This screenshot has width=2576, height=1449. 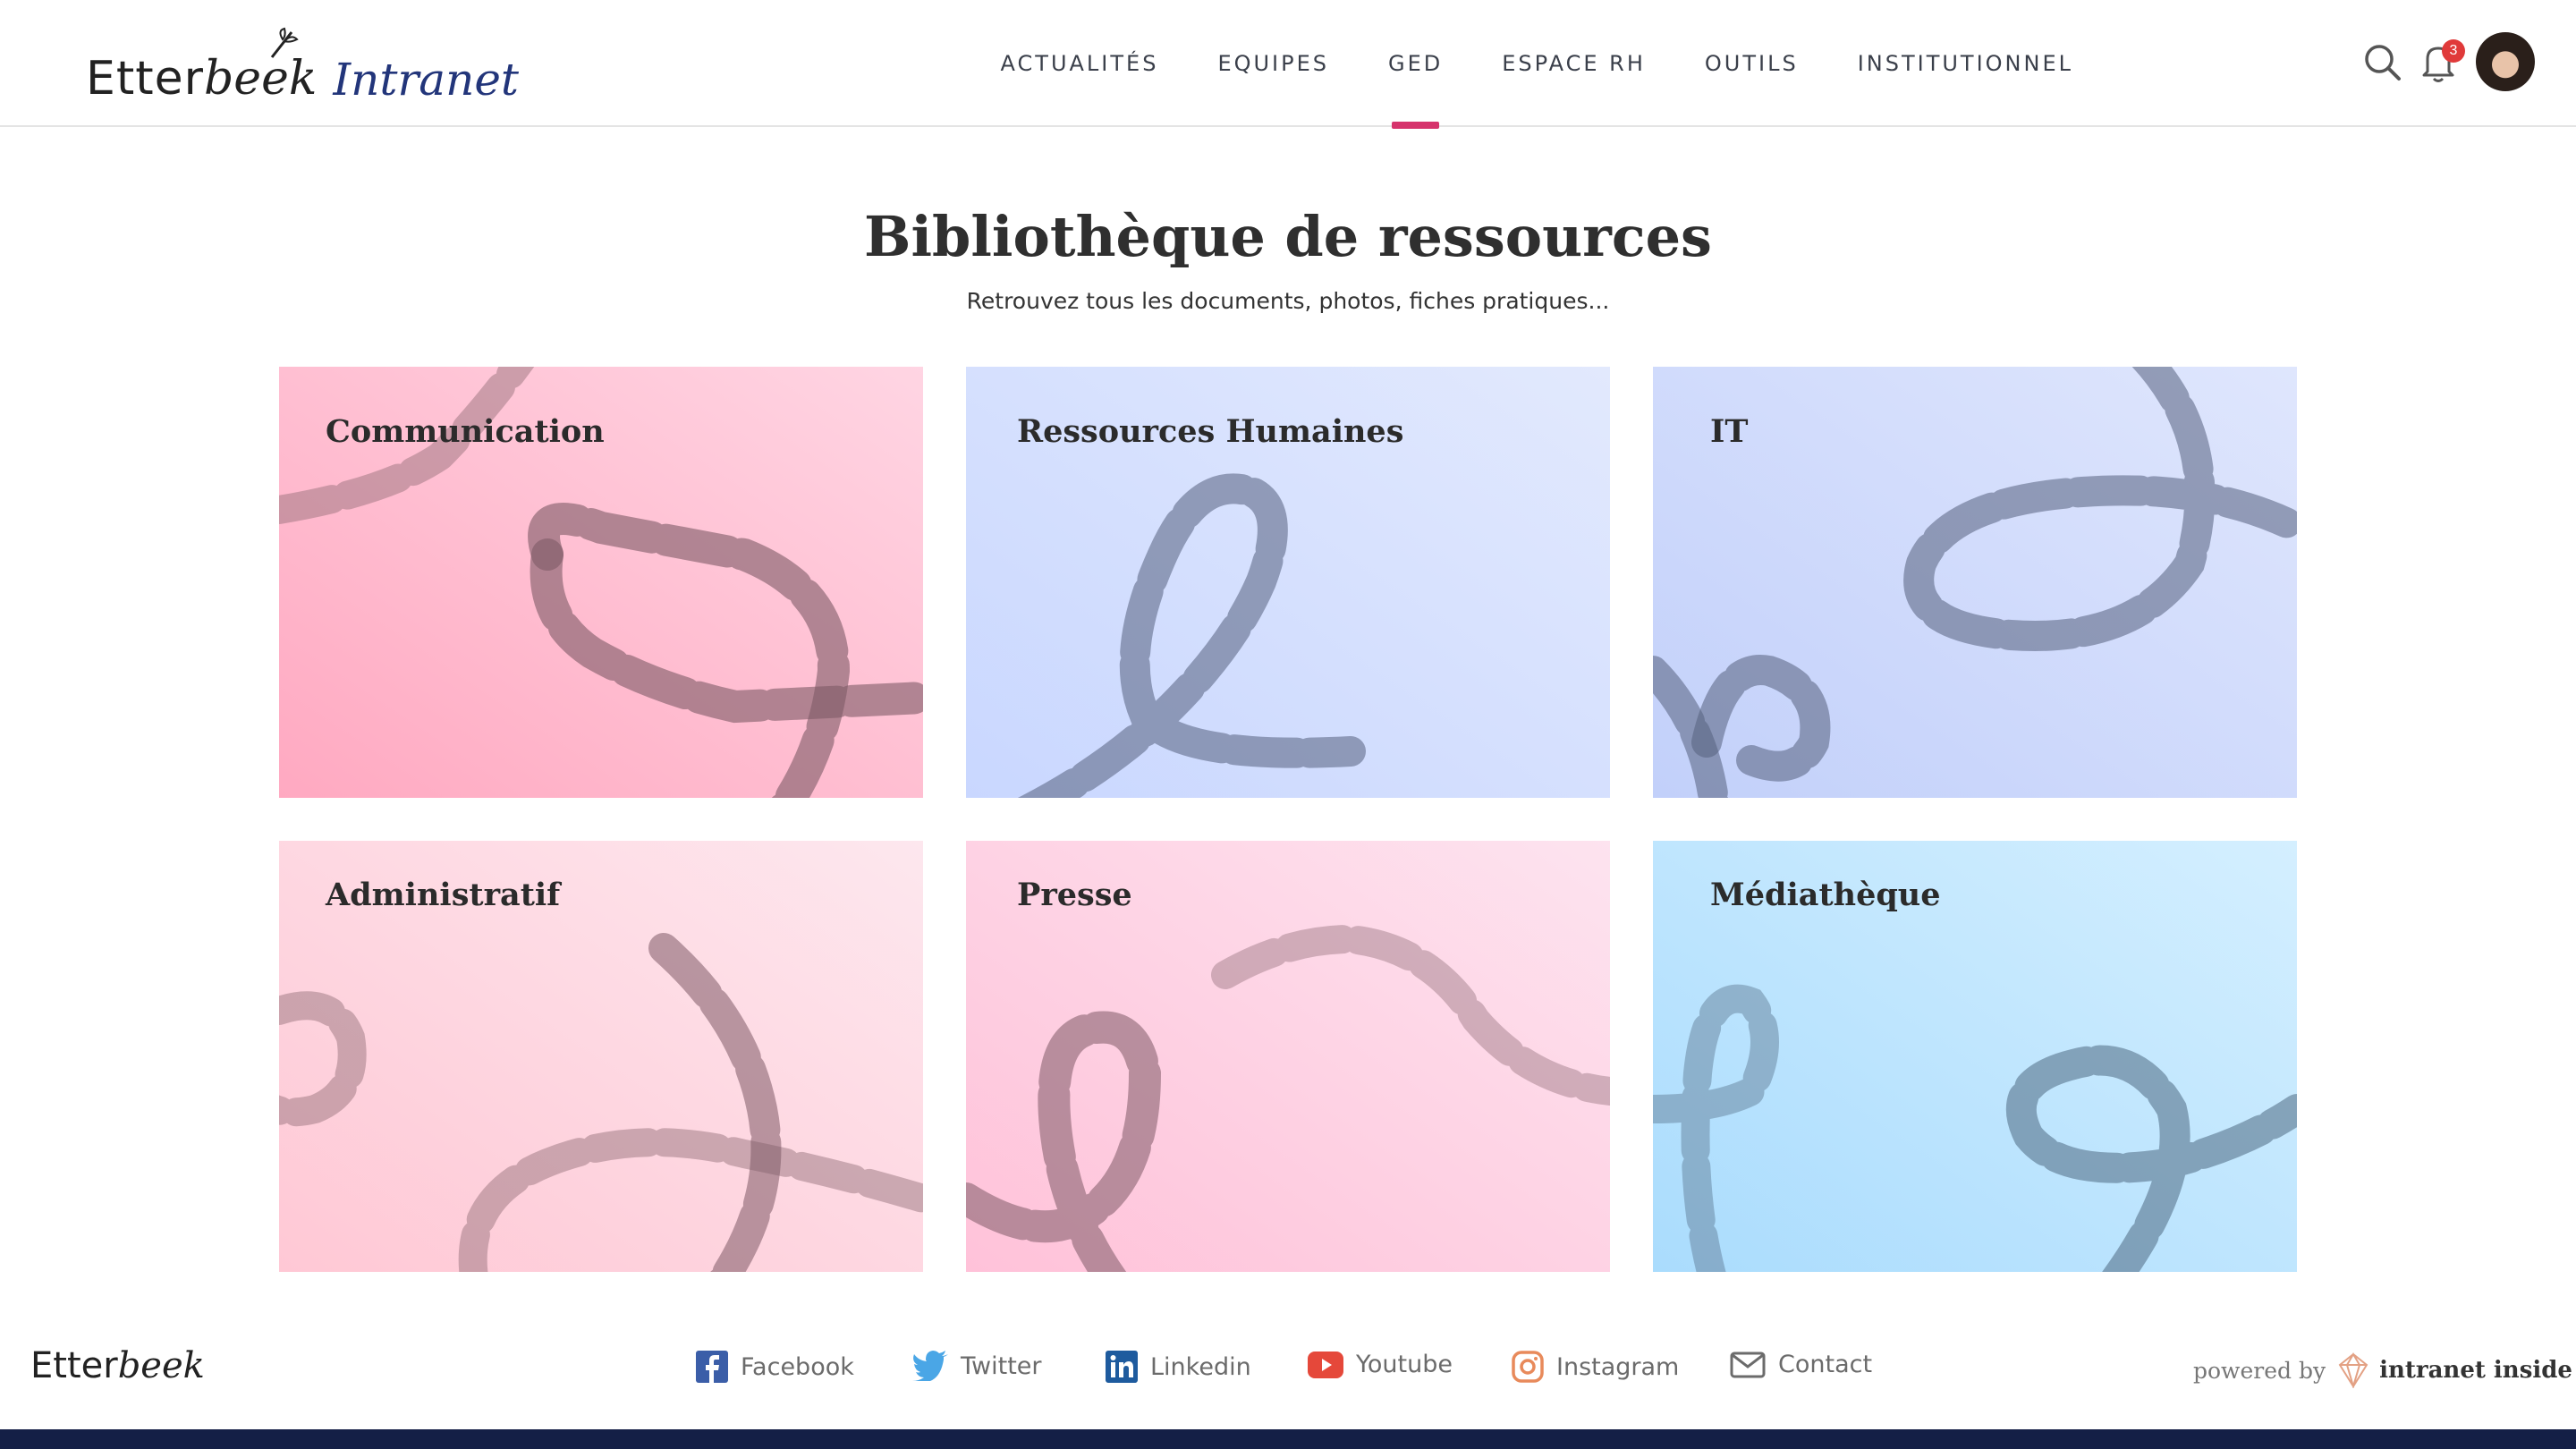 I want to click on social-link-facebook: Facebook, so click(x=775, y=1367).